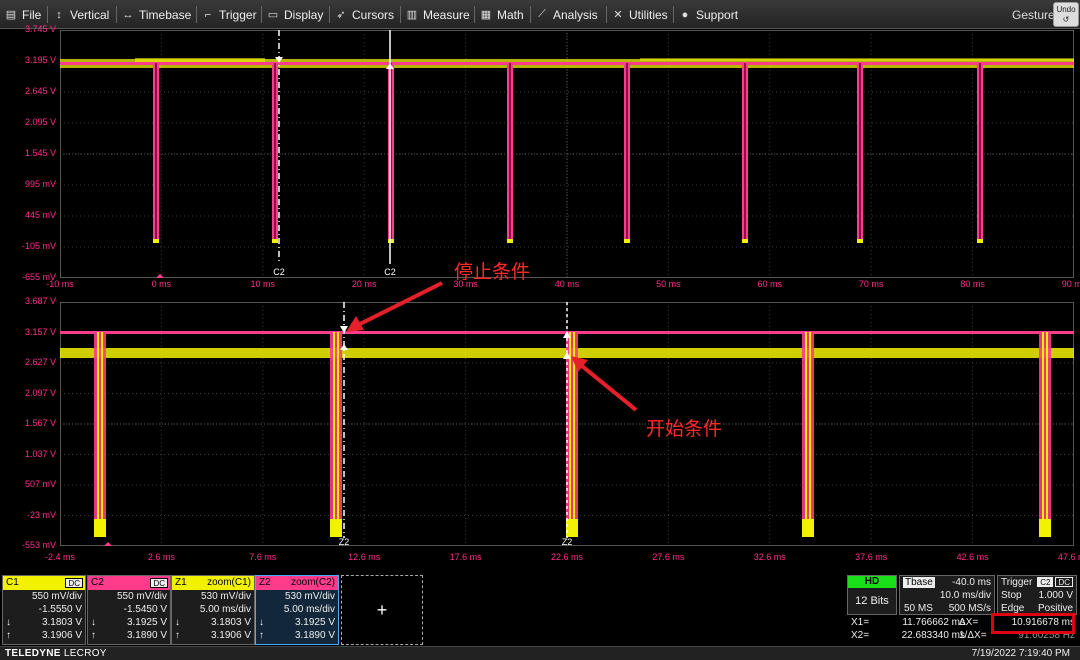 This screenshot has width=1080, height=660. Describe the element at coordinates (38, 246) in the screenshot. I see `y-axis-label: -105 mV` at that location.